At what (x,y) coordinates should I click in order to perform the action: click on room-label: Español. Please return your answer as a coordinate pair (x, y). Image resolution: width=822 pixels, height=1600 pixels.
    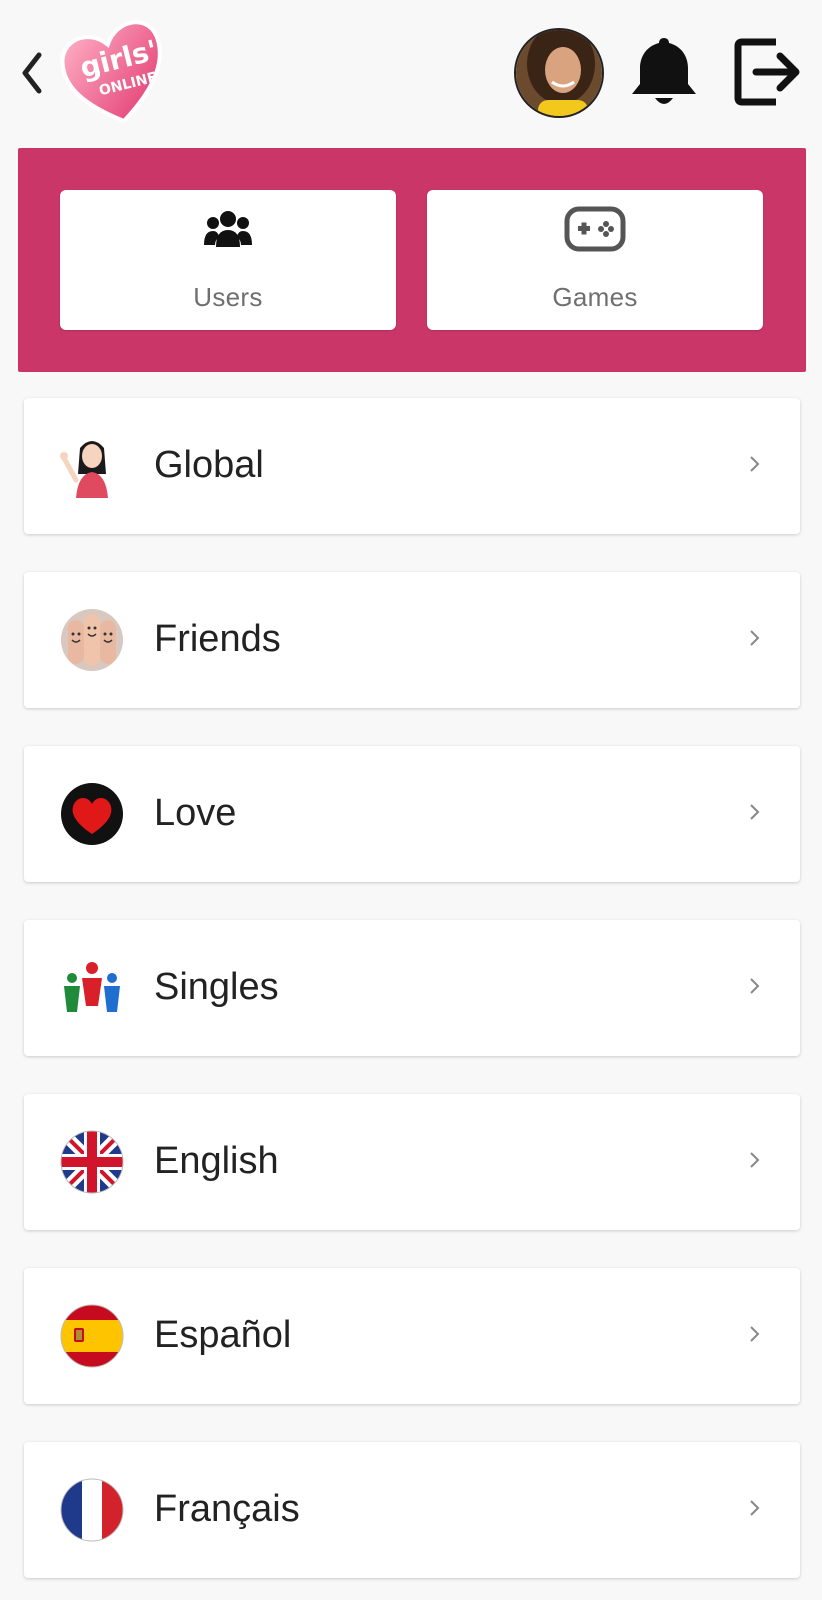
    Looking at the image, I should click on (223, 1335).